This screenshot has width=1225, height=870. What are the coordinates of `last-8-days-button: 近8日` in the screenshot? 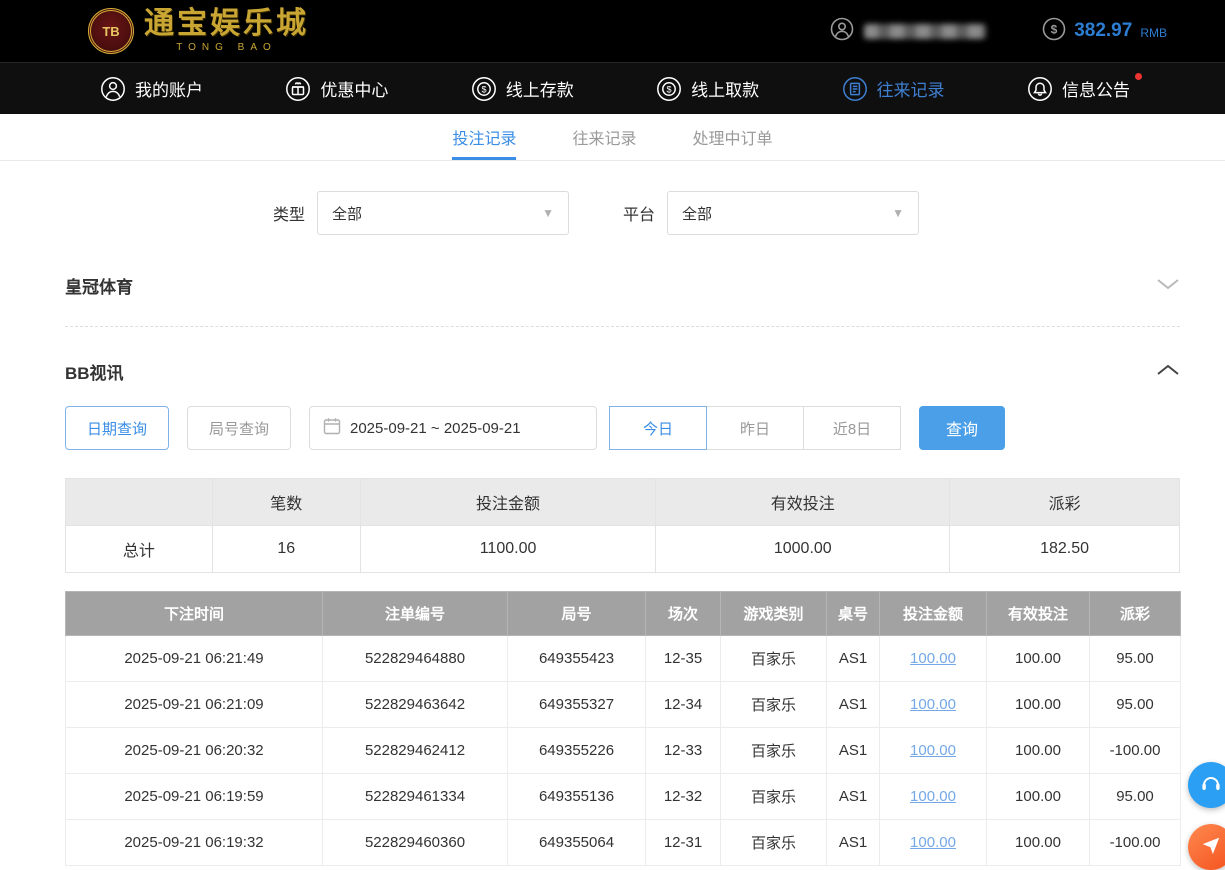 It's located at (852, 428).